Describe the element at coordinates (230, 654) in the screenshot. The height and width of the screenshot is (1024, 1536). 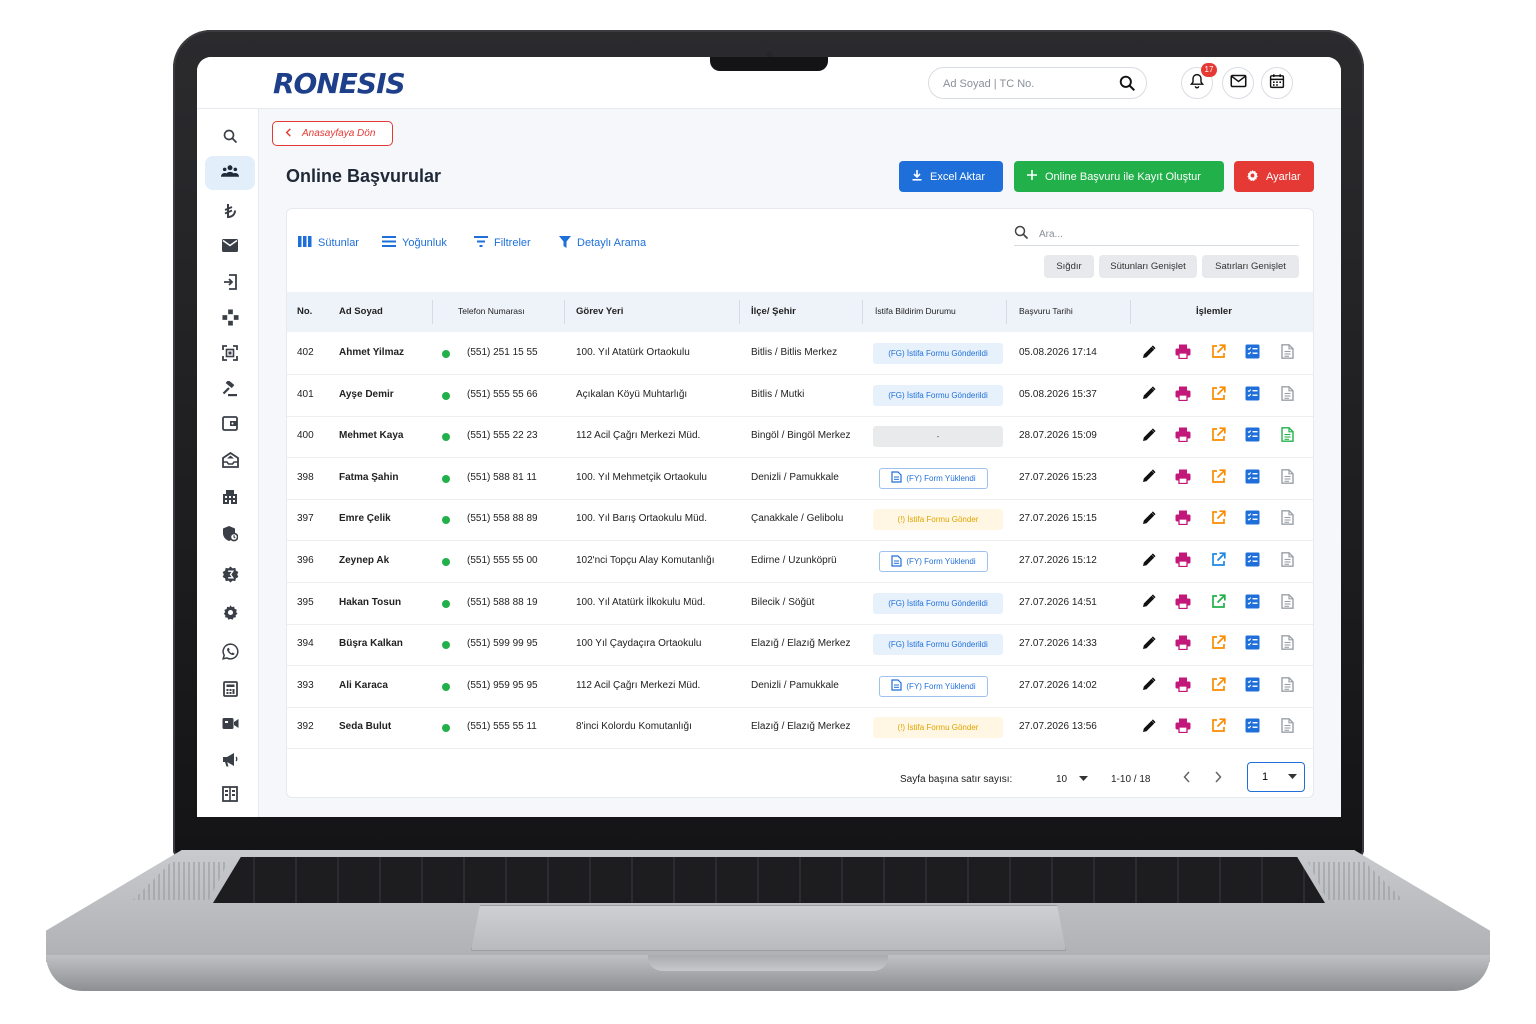
I see `sidebar-item-whatsapp` at that location.